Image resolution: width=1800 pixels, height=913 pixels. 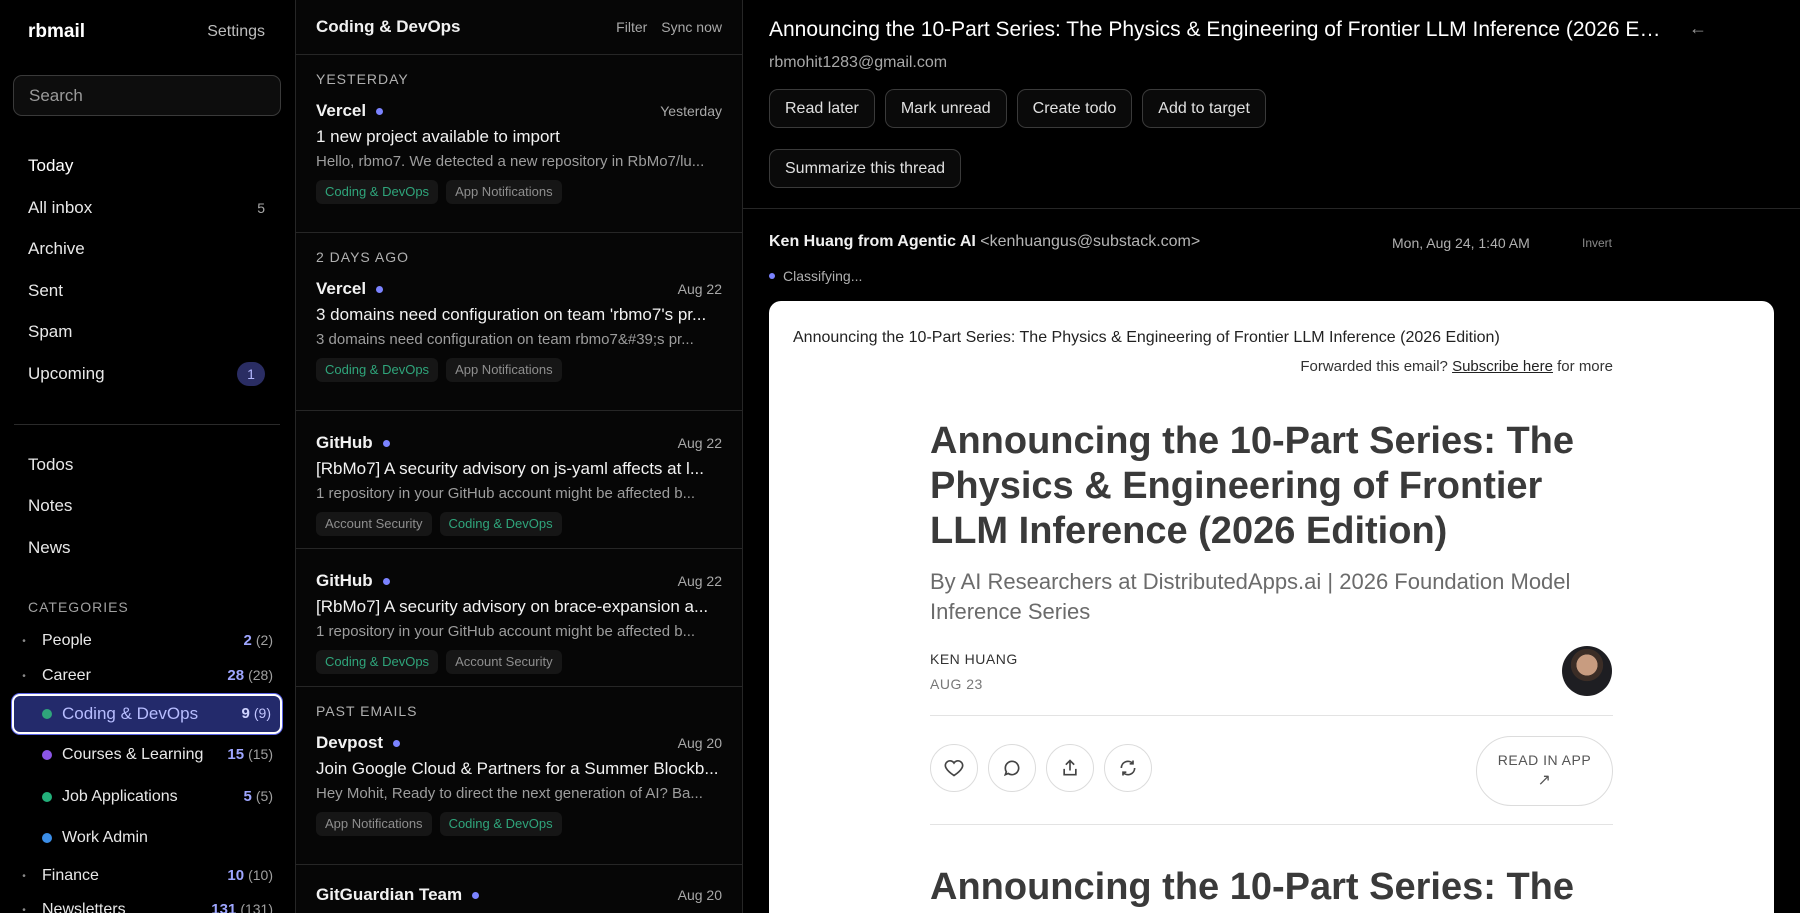 I want to click on list-title: Coding & DevOps, so click(x=388, y=26).